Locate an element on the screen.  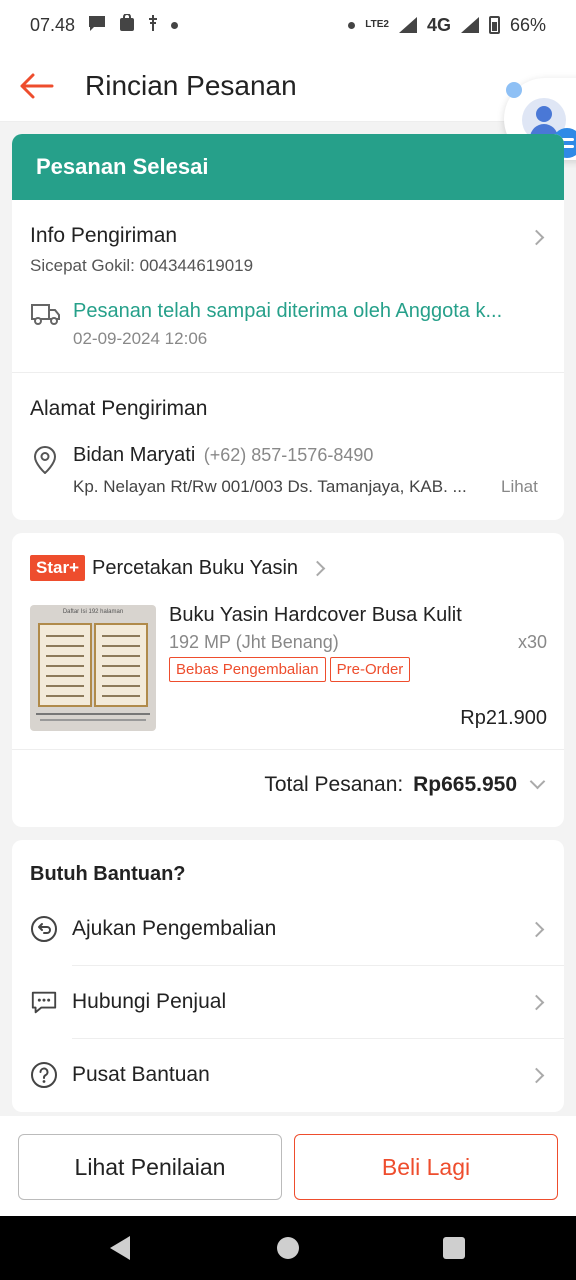
shipping-address-title: Alamat Pengiriman is located at coordinates (119, 408).